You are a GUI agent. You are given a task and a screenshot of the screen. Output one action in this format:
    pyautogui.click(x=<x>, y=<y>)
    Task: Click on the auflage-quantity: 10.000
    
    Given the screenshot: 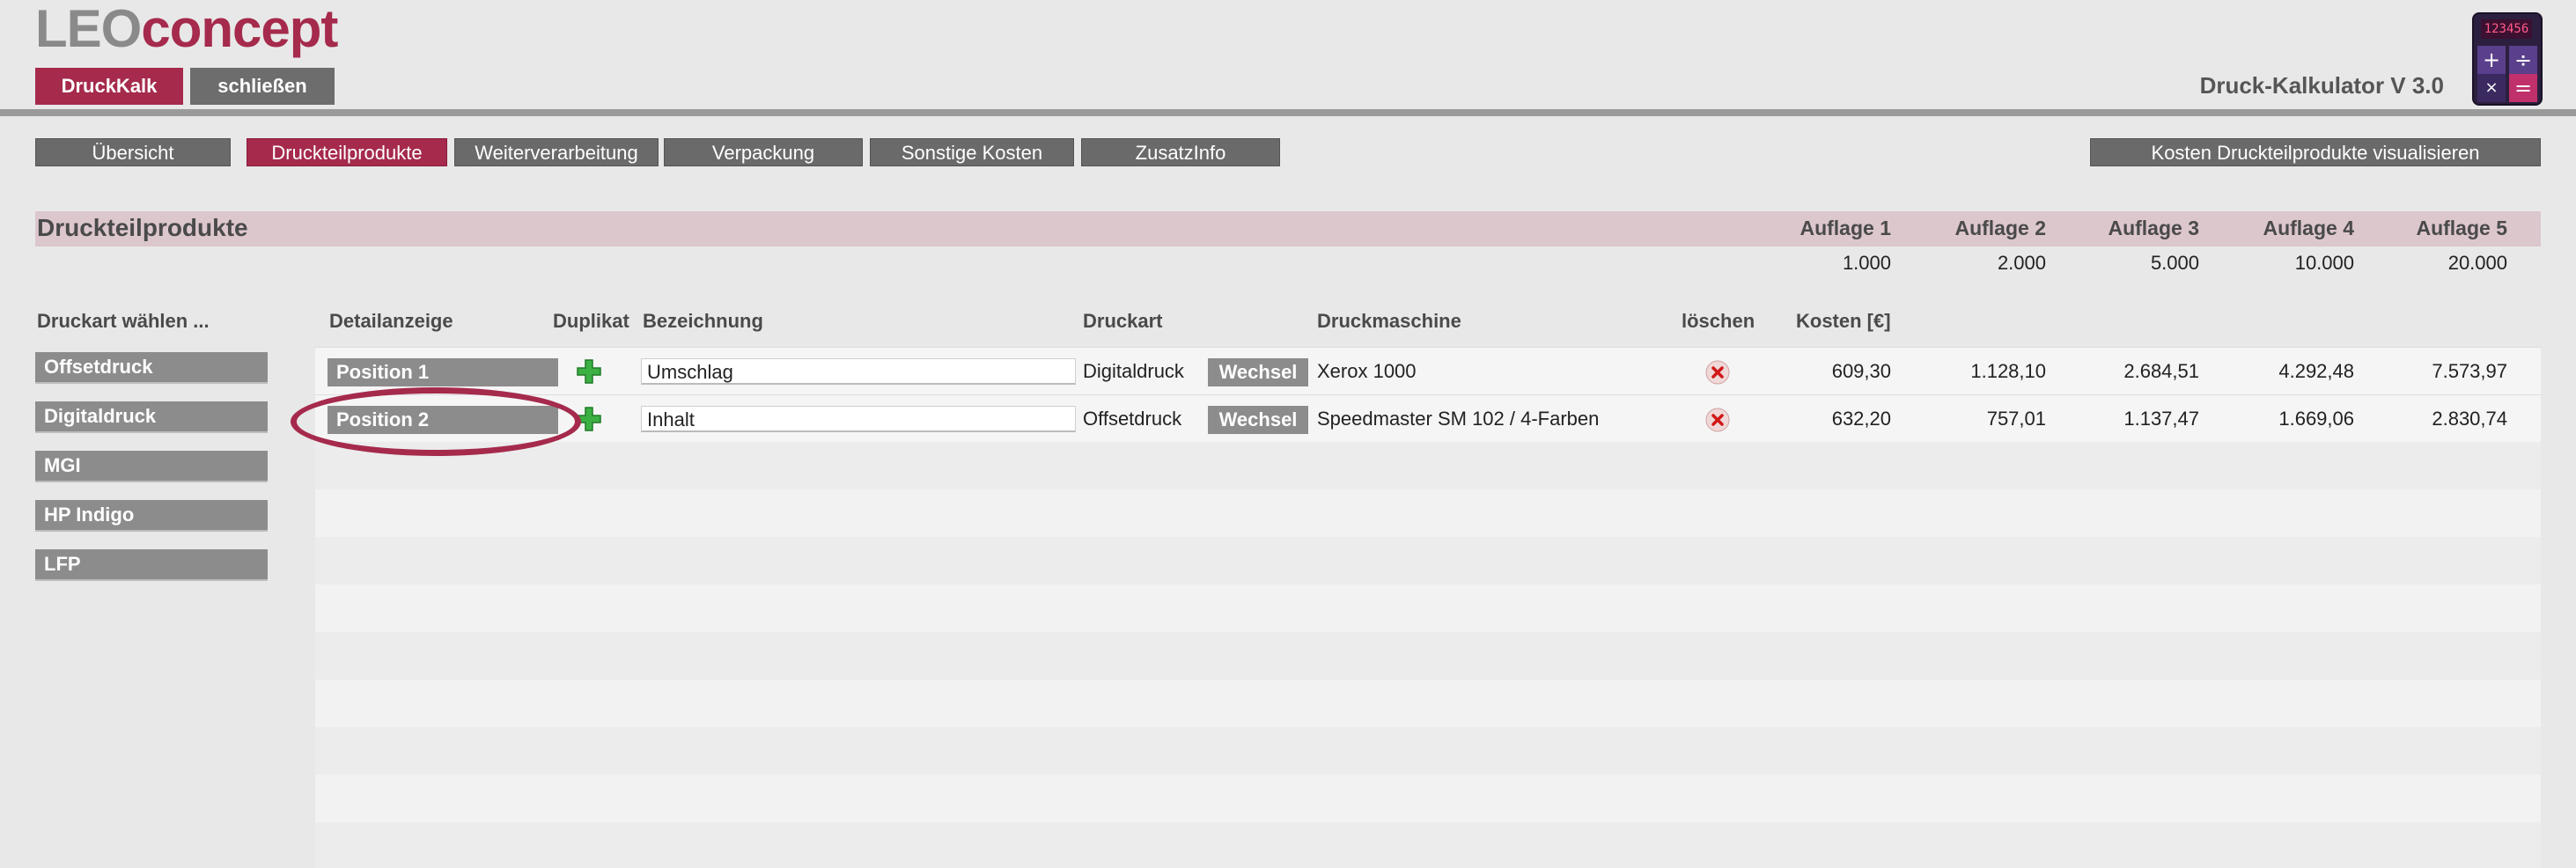 What is the action you would take?
    pyautogui.click(x=2324, y=263)
    